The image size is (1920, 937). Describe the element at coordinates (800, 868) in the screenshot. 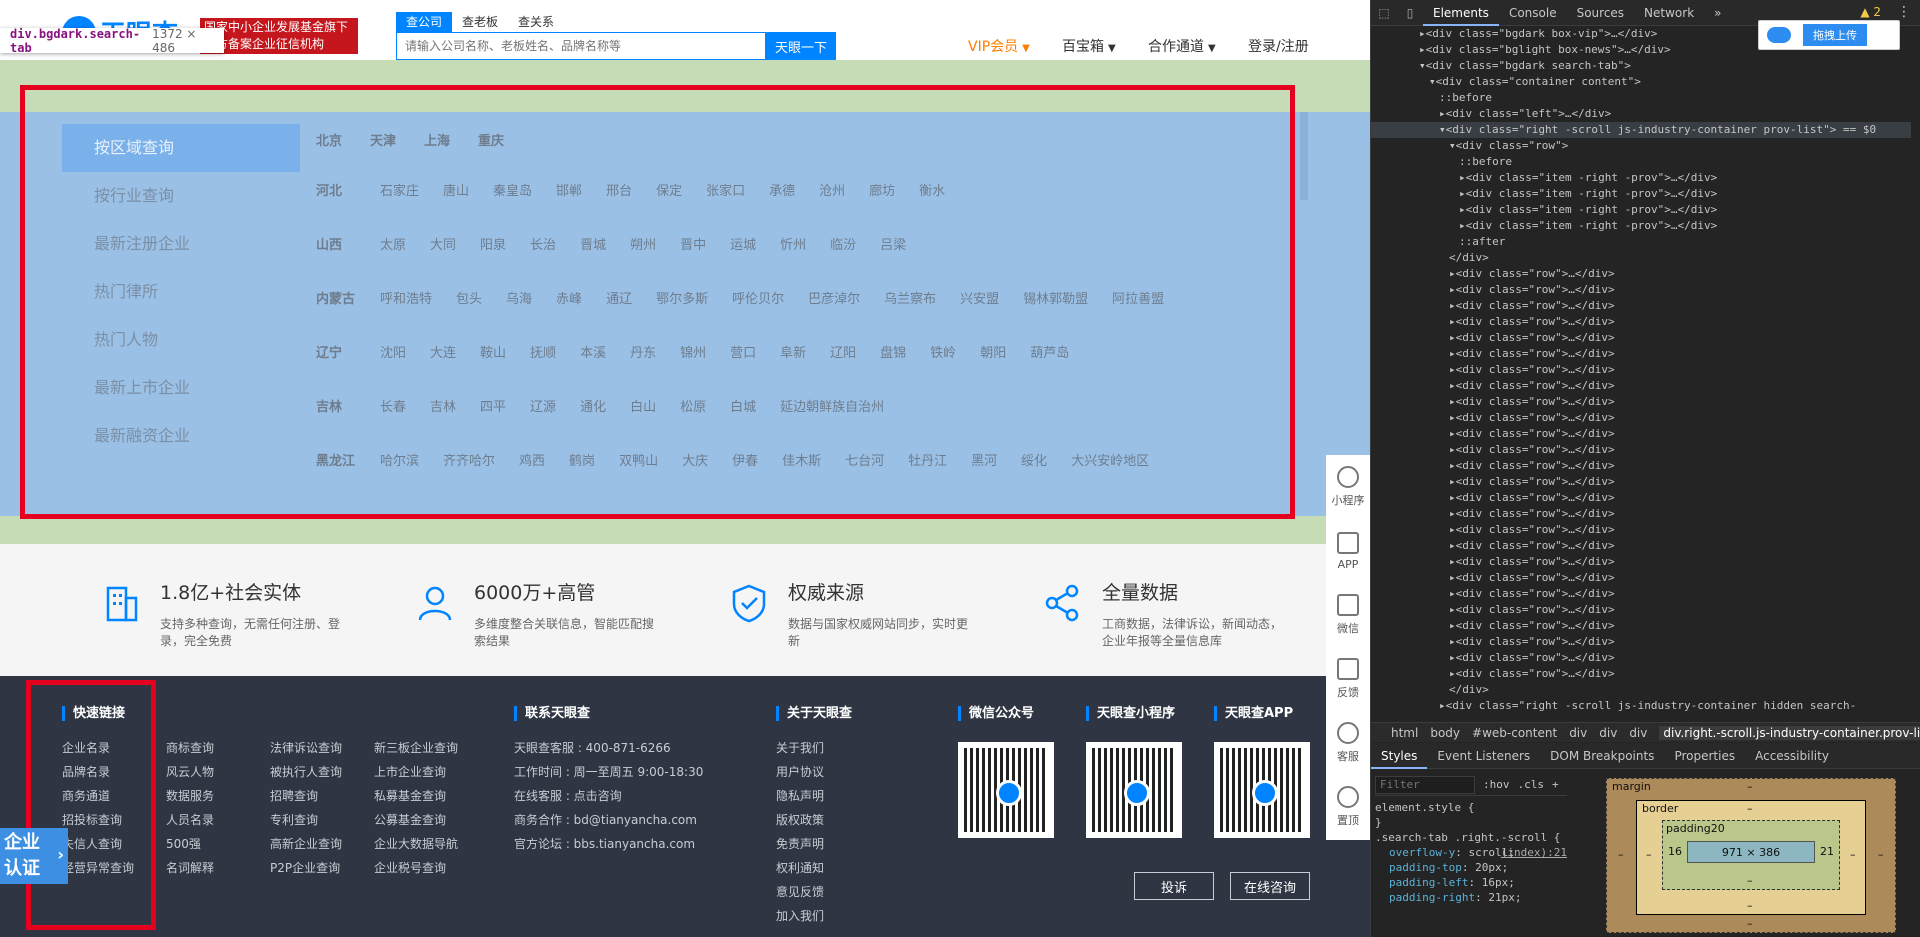

I see `footer-link: 权利通知` at that location.